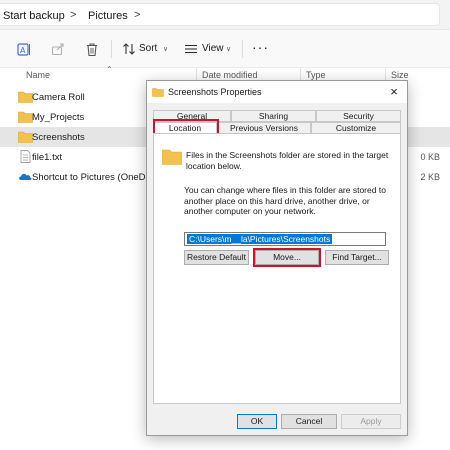 The height and width of the screenshot is (450, 450). What do you see at coordinates (257, 421) in the screenshot?
I see `ok-button: OK` at bounding box center [257, 421].